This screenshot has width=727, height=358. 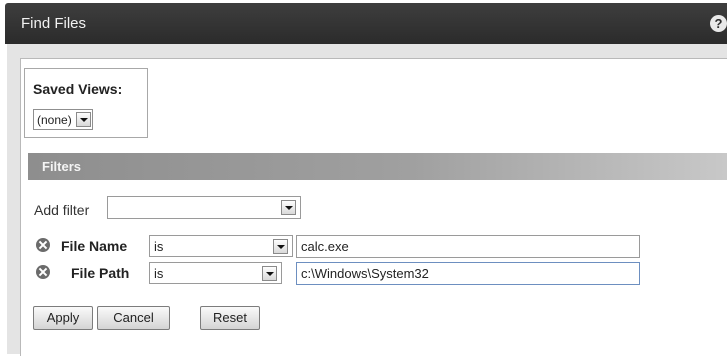 What do you see at coordinates (468, 246) in the screenshot?
I see `filter-value-file-name` at bounding box center [468, 246].